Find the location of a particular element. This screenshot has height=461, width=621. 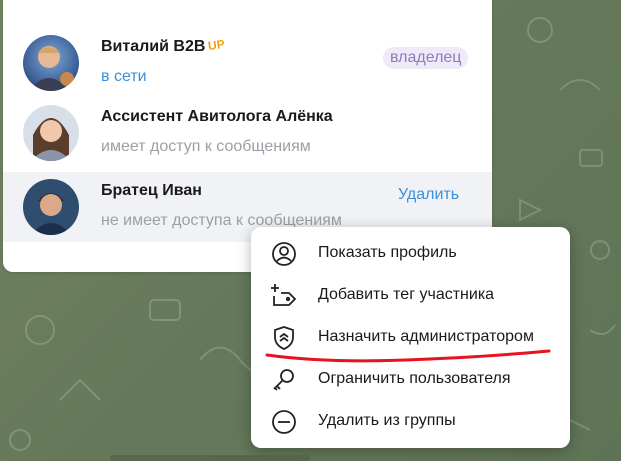

minus-circle-icon is located at coordinates (284, 422).